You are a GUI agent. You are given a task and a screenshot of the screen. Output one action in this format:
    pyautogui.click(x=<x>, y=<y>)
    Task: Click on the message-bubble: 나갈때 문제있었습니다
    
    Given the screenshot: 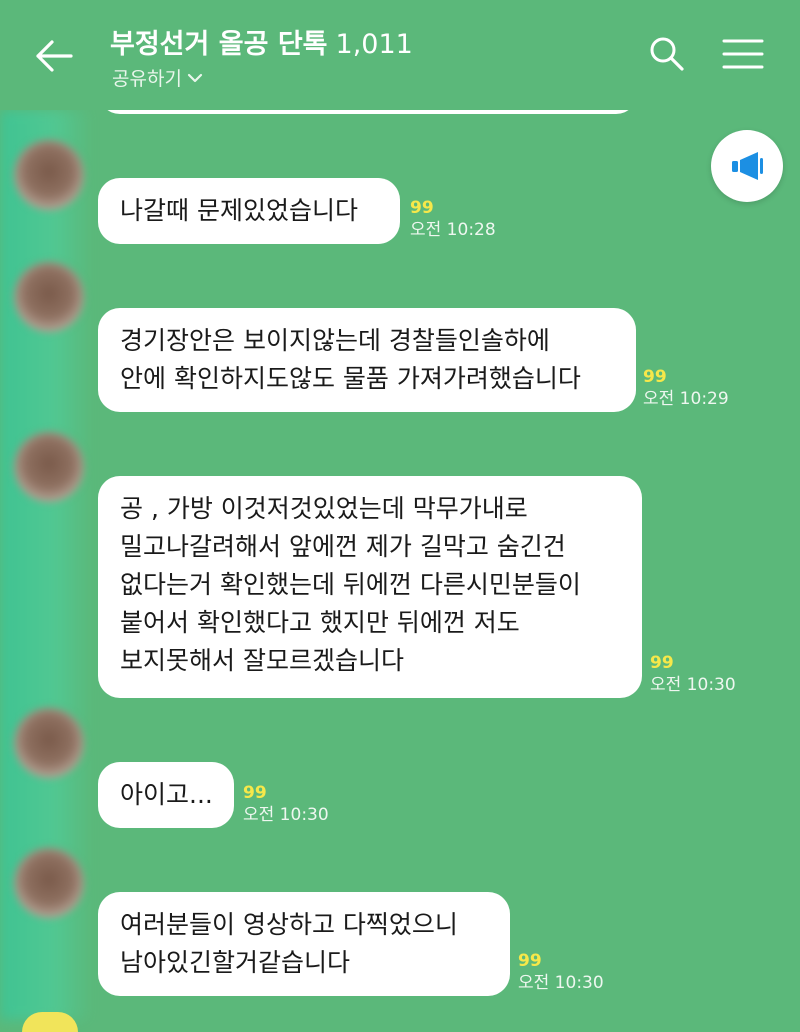 What is the action you would take?
    pyautogui.click(x=249, y=211)
    